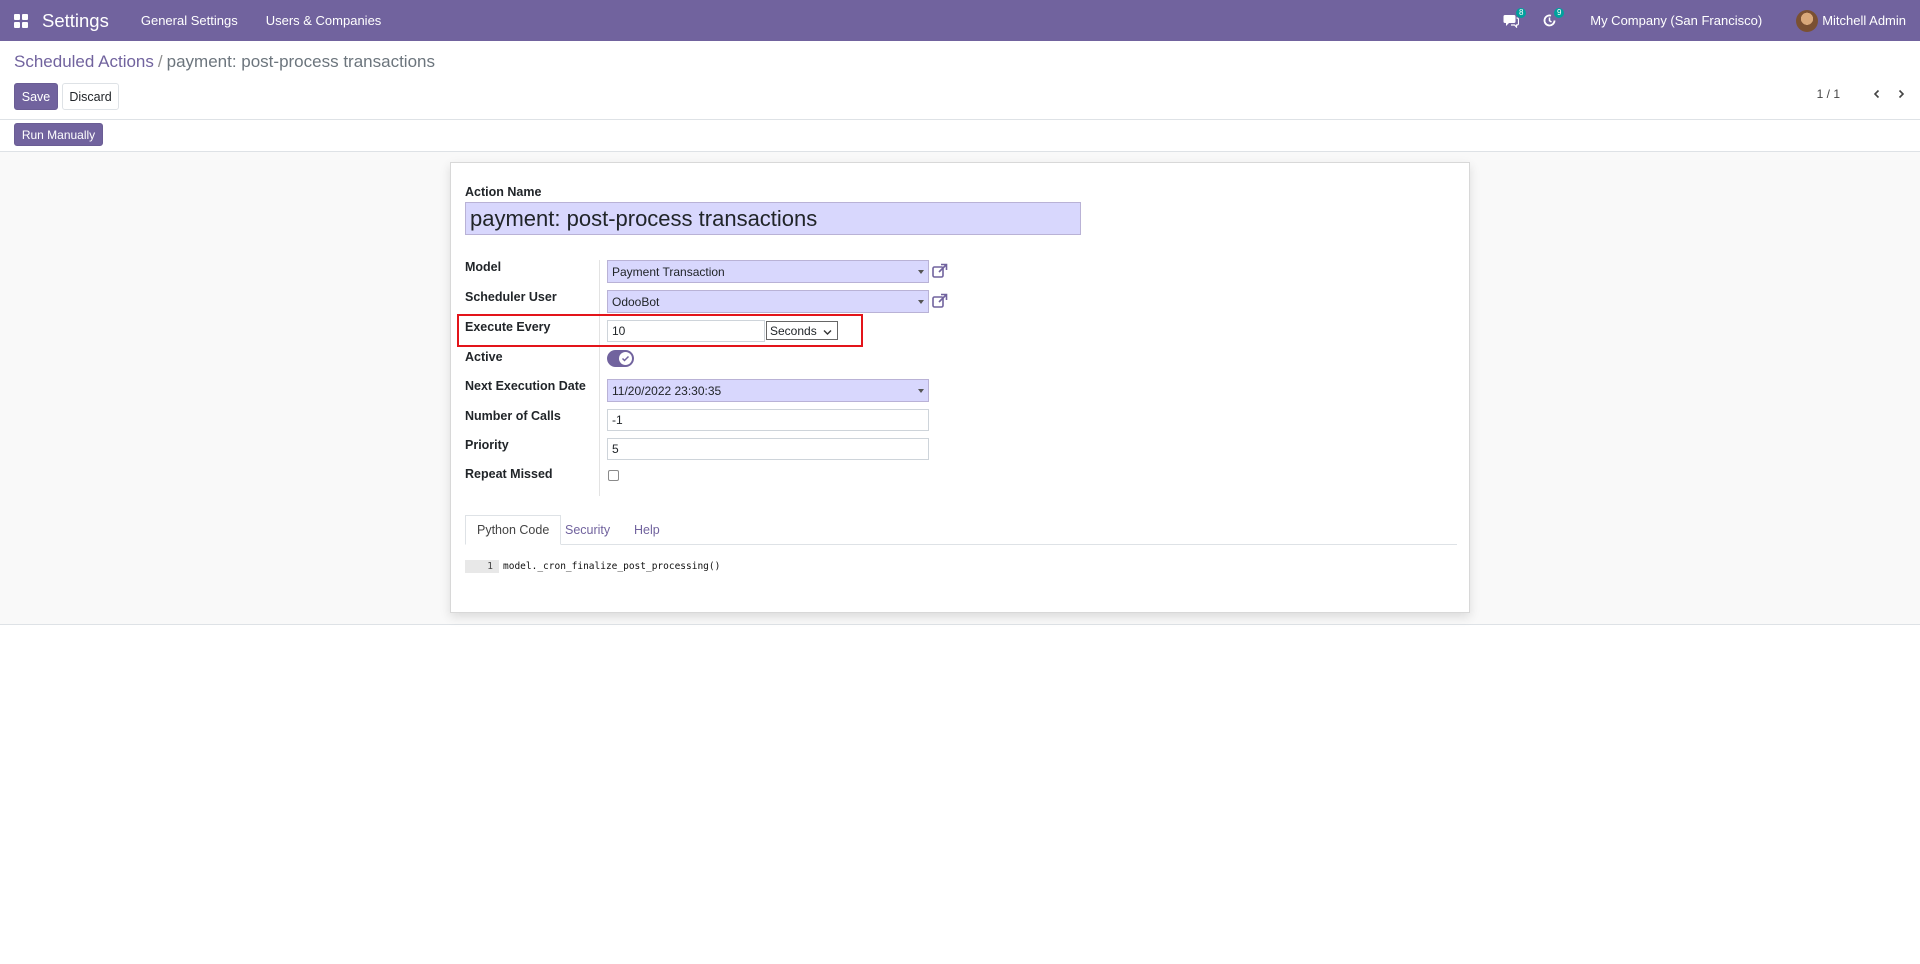 This screenshot has width=1920, height=964. I want to click on execute-every-unit-select: Seconds, so click(802, 330).